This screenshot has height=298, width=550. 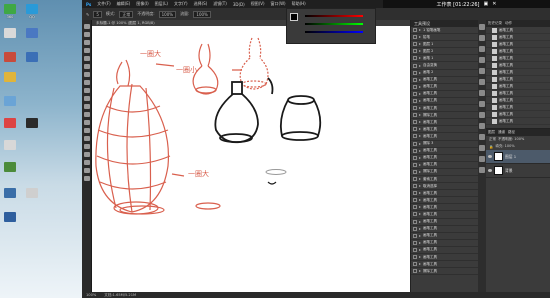 I want to click on menu-item: 视图(V), so click(x=258, y=4).